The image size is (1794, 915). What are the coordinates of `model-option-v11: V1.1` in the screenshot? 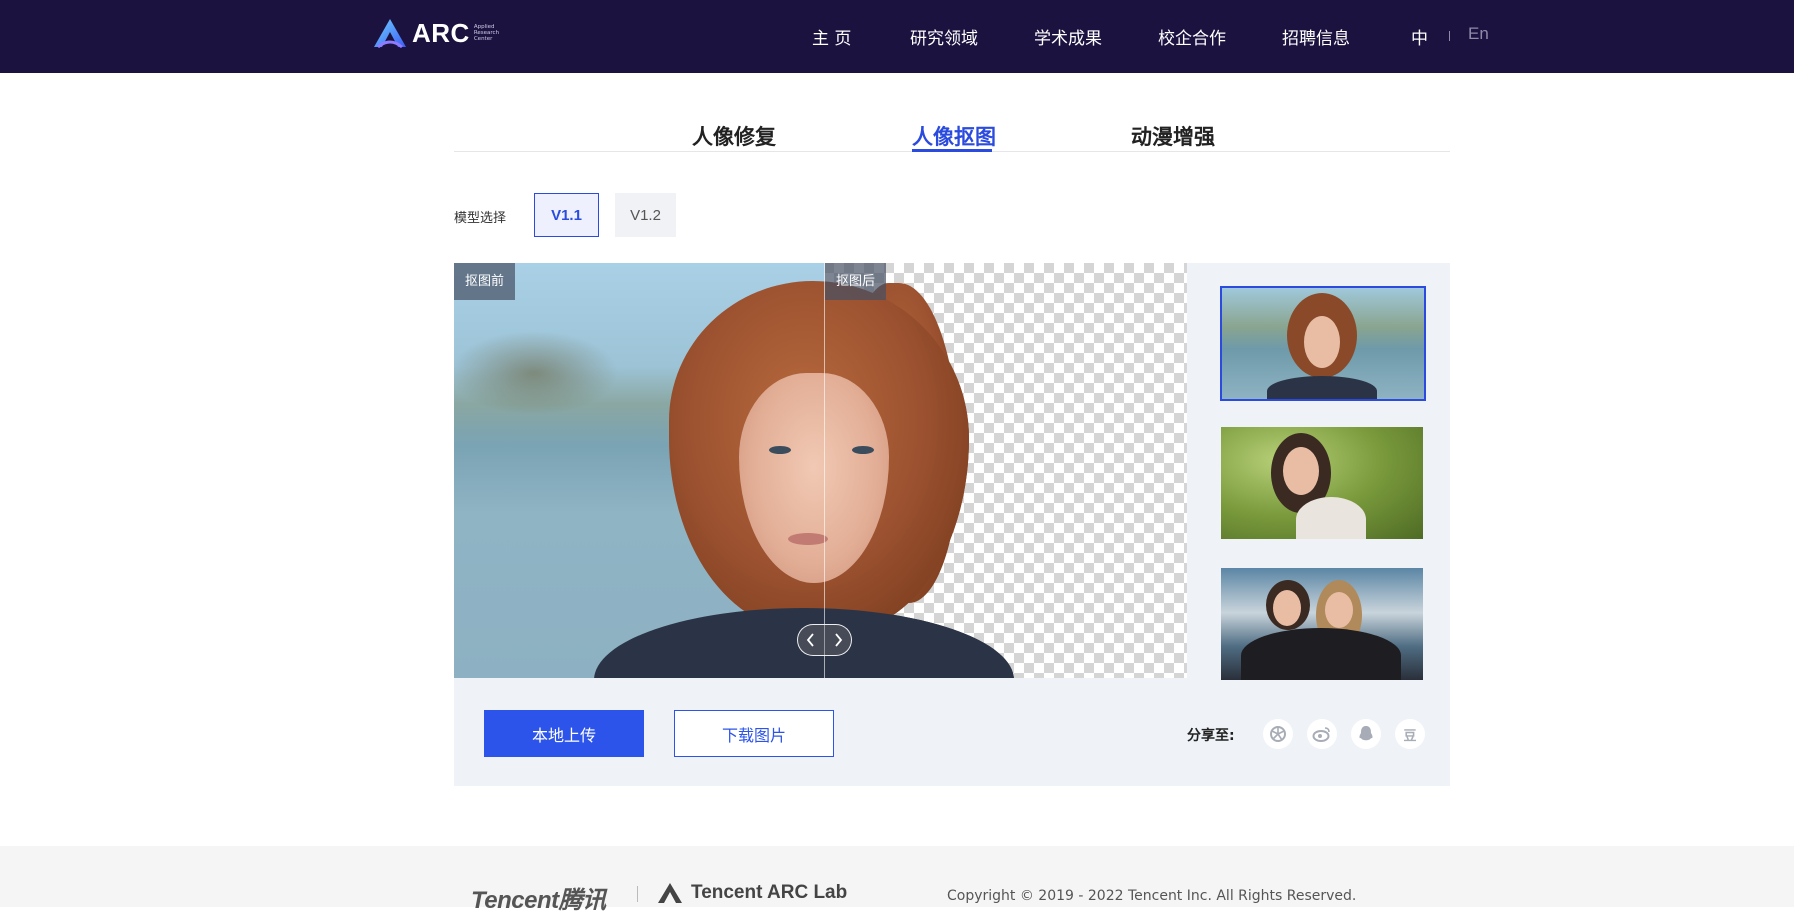 It's located at (566, 215).